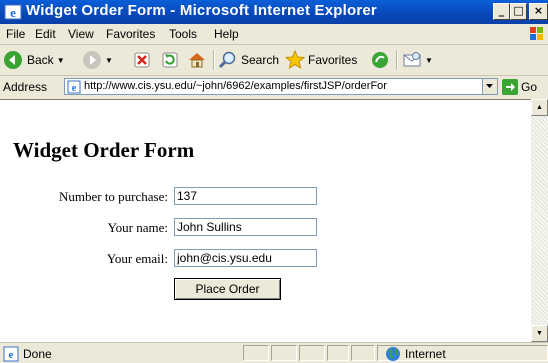 This screenshot has height=363, width=548. What do you see at coordinates (137, 258) in the screenshot?
I see `email-label: Your email:` at bounding box center [137, 258].